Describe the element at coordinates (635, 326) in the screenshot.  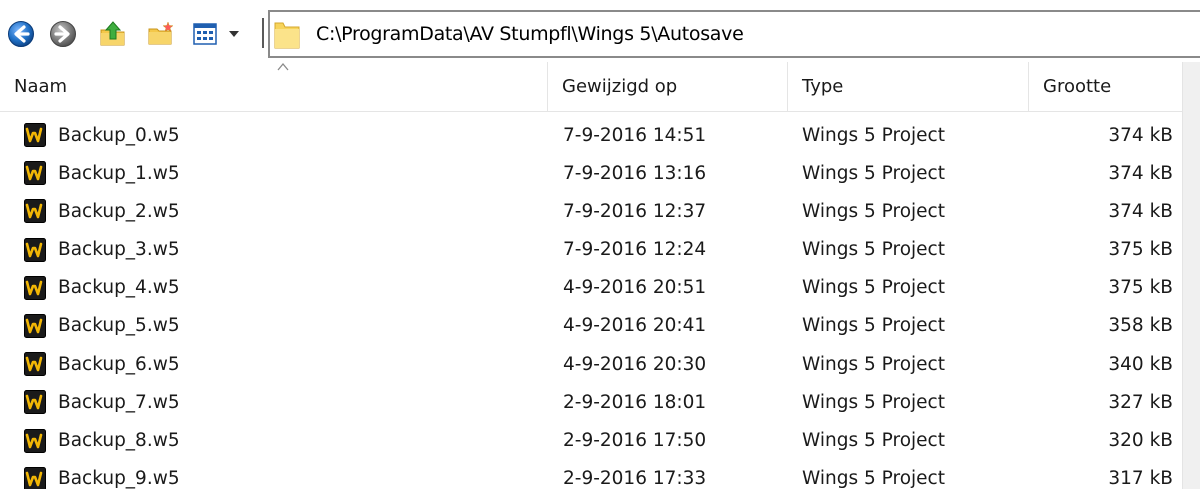
I see `file-modified: 4-9-2016 20:41` at that location.